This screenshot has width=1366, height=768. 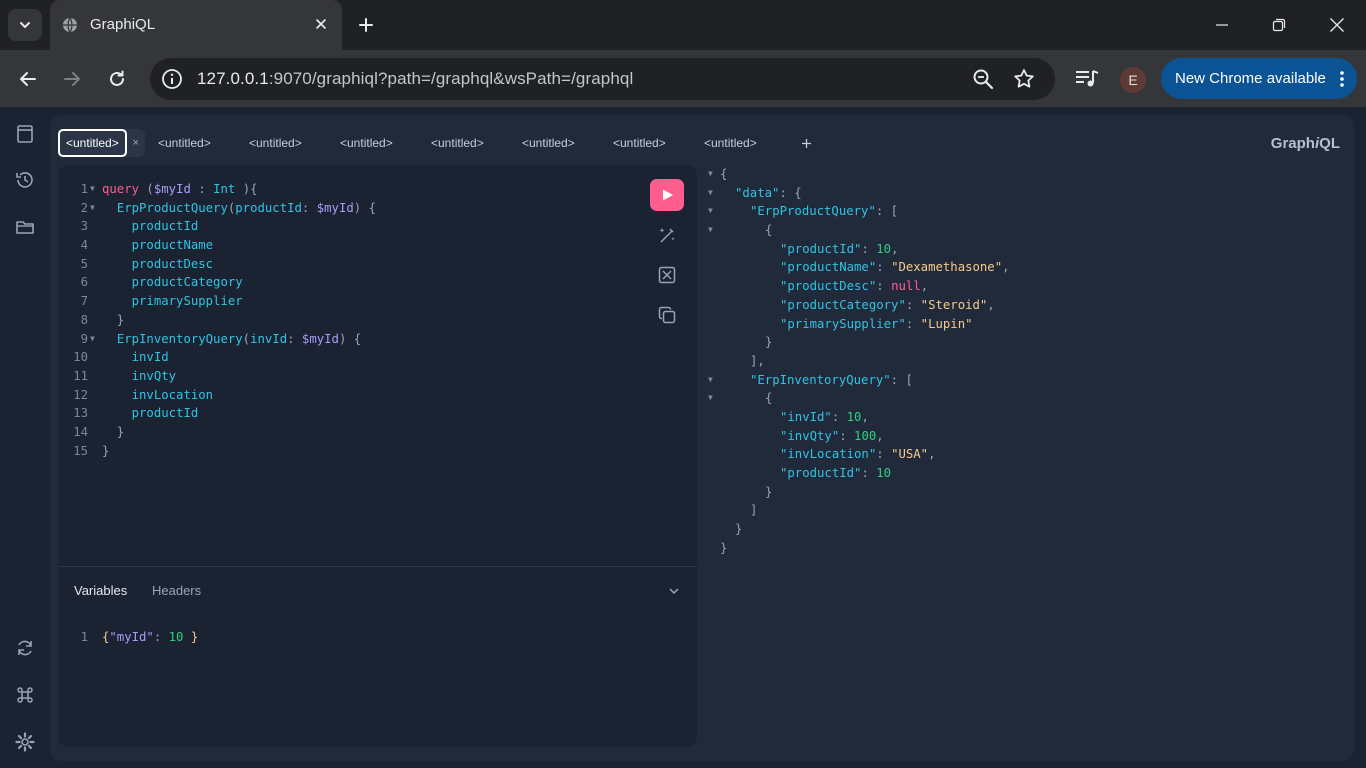 I want to click on result-key: "ErpProductQuery", so click(x=813, y=211).